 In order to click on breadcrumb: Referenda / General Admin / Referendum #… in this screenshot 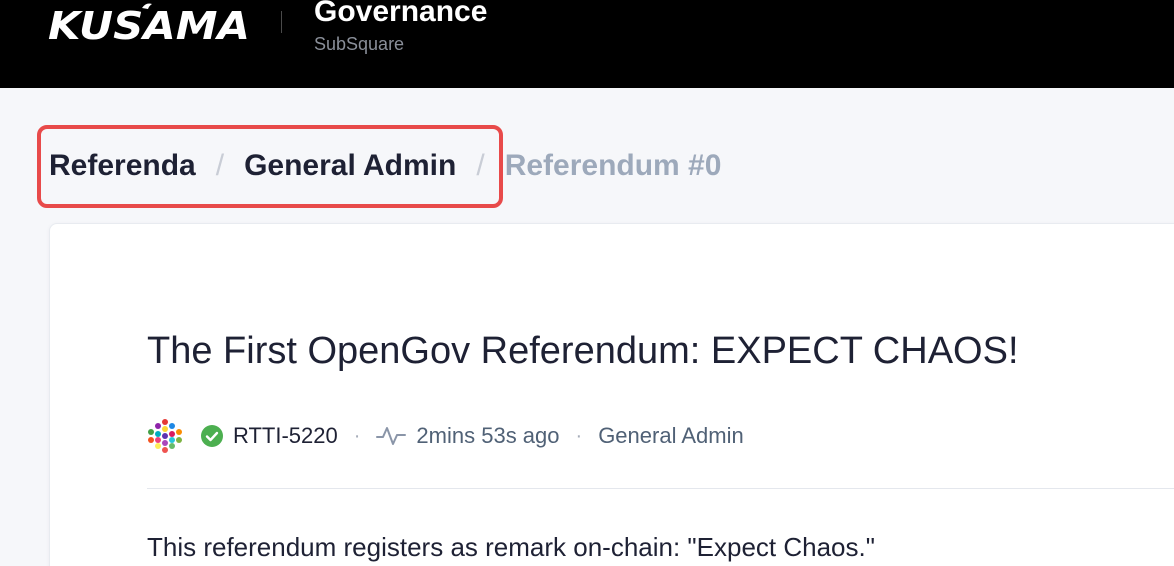, I will do `click(385, 166)`.